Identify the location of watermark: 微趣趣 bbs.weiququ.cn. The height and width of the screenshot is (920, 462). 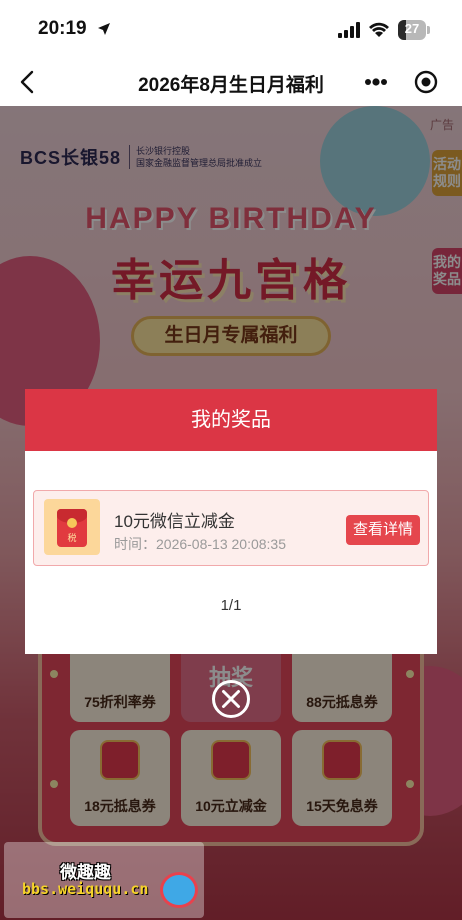
(104, 880).